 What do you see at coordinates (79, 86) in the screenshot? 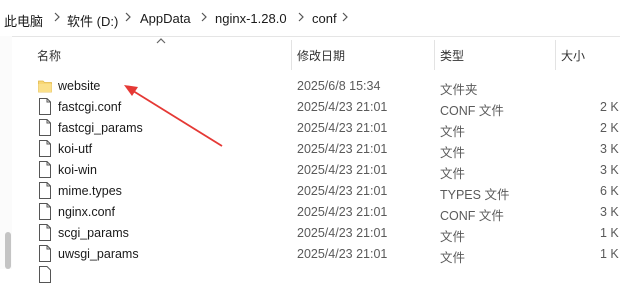
I see `file-name: website` at bounding box center [79, 86].